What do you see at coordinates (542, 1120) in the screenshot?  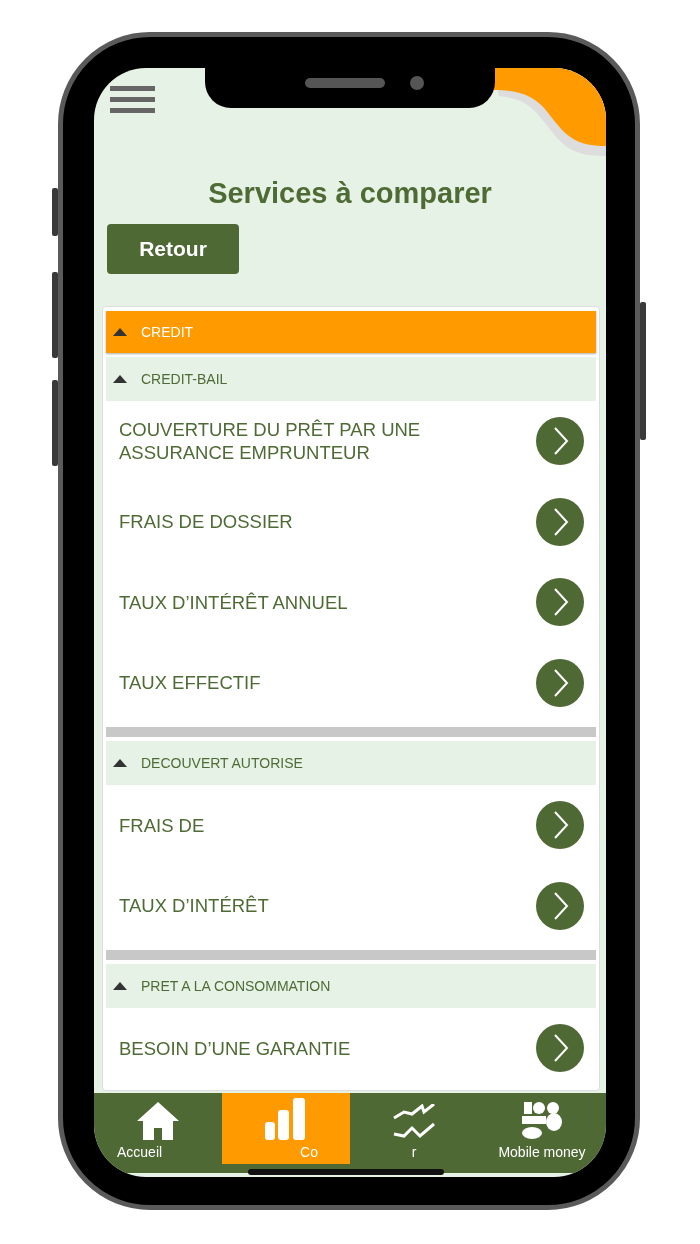 I see `coins-icon` at bounding box center [542, 1120].